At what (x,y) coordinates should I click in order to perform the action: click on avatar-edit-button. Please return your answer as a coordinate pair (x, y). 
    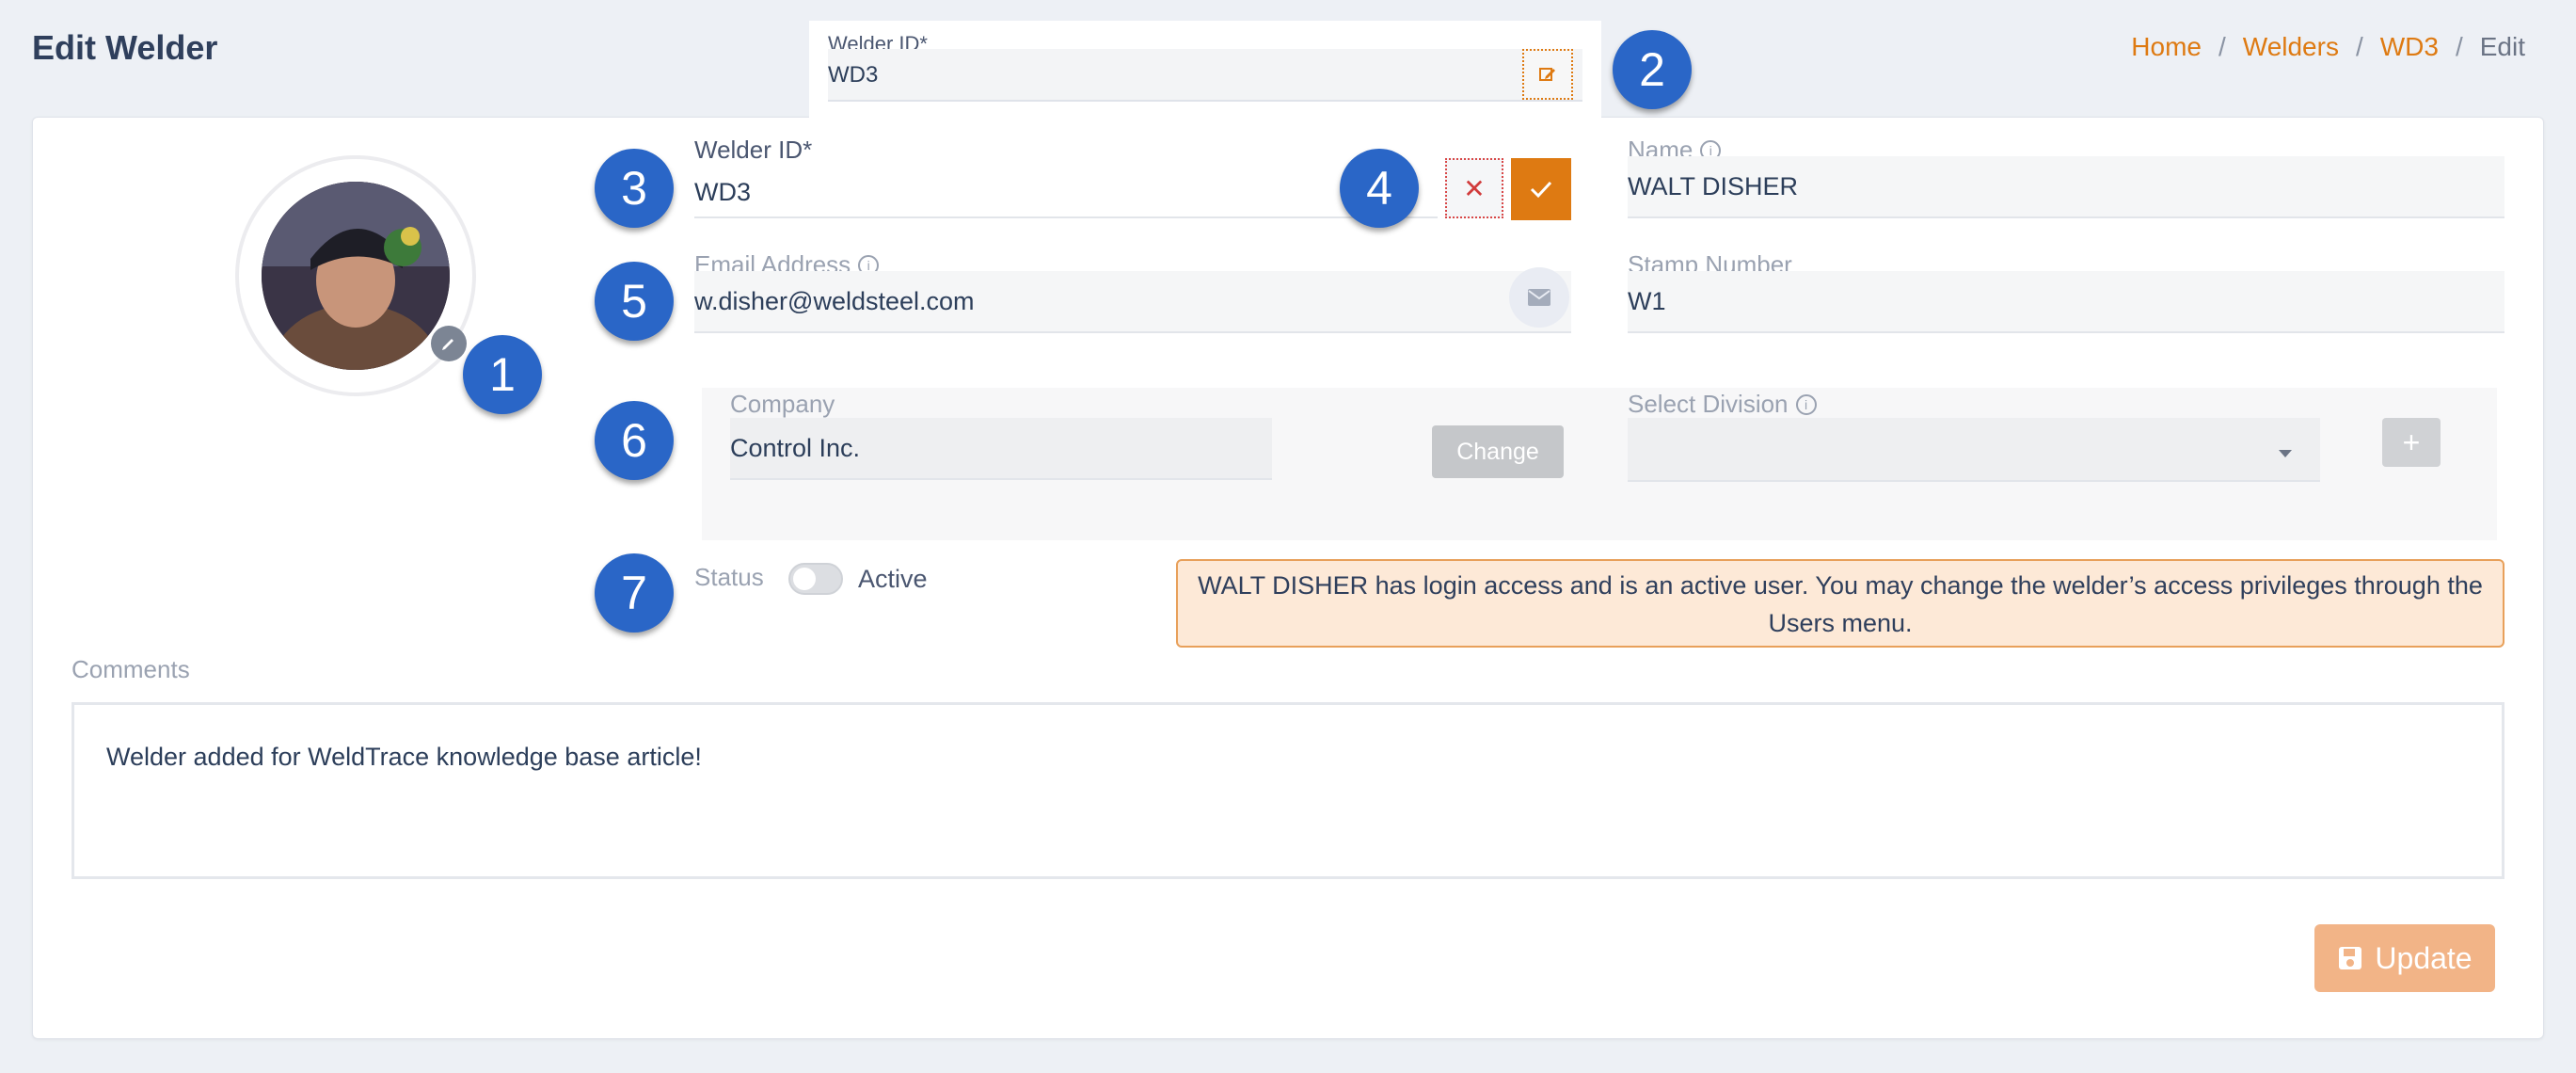
    Looking at the image, I should click on (449, 343).